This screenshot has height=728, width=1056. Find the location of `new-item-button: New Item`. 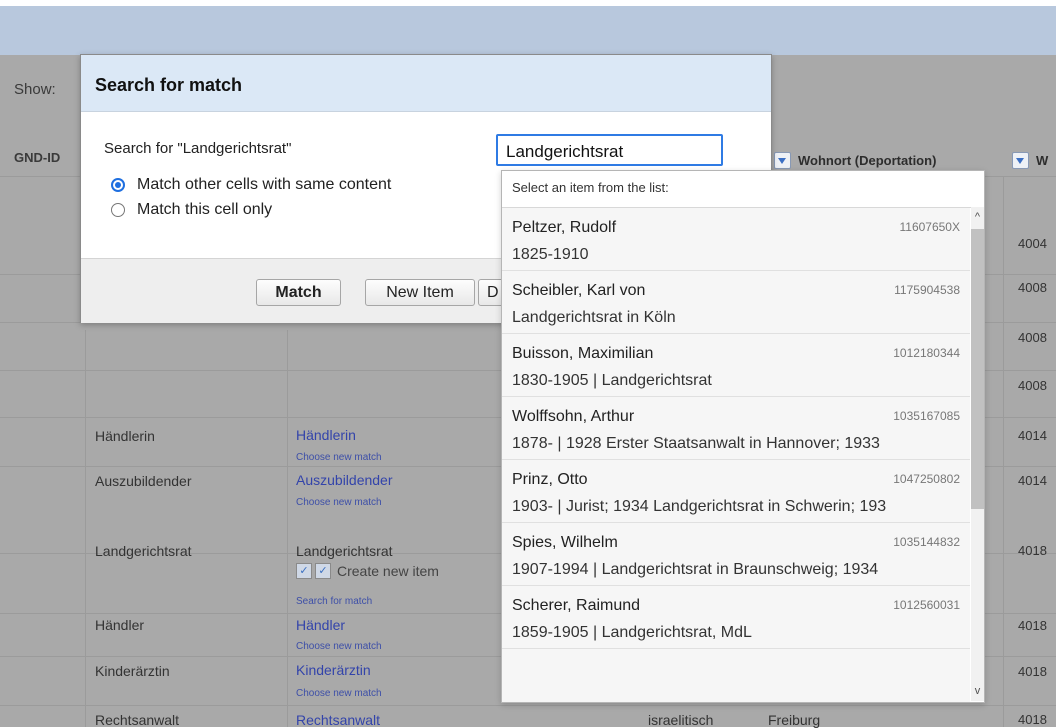

new-item-button: New Item is located at coordinates (420, 292).